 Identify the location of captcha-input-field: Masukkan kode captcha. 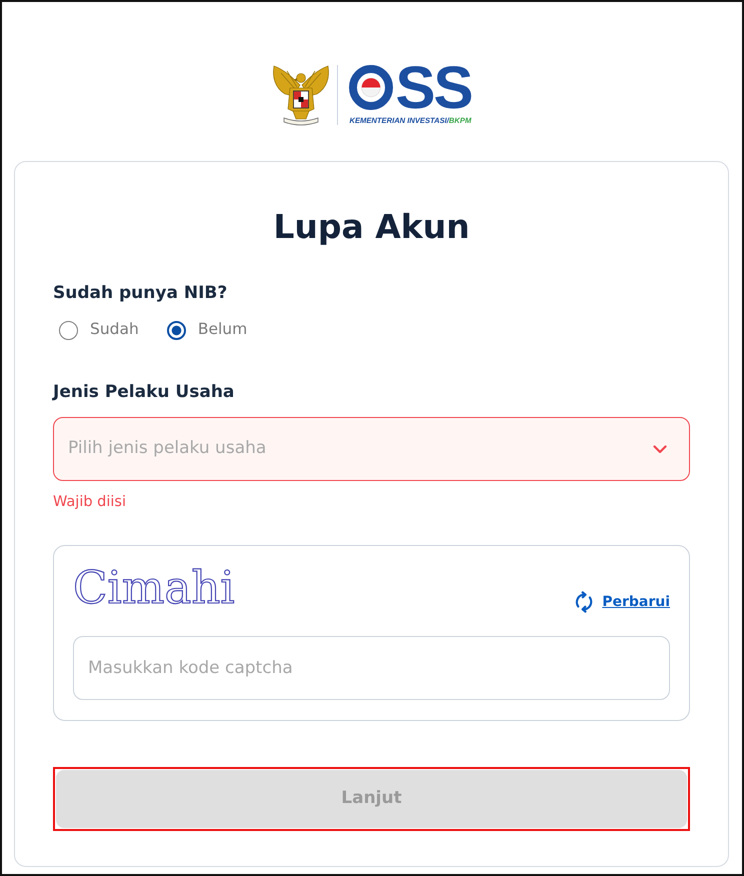
(371, 668).